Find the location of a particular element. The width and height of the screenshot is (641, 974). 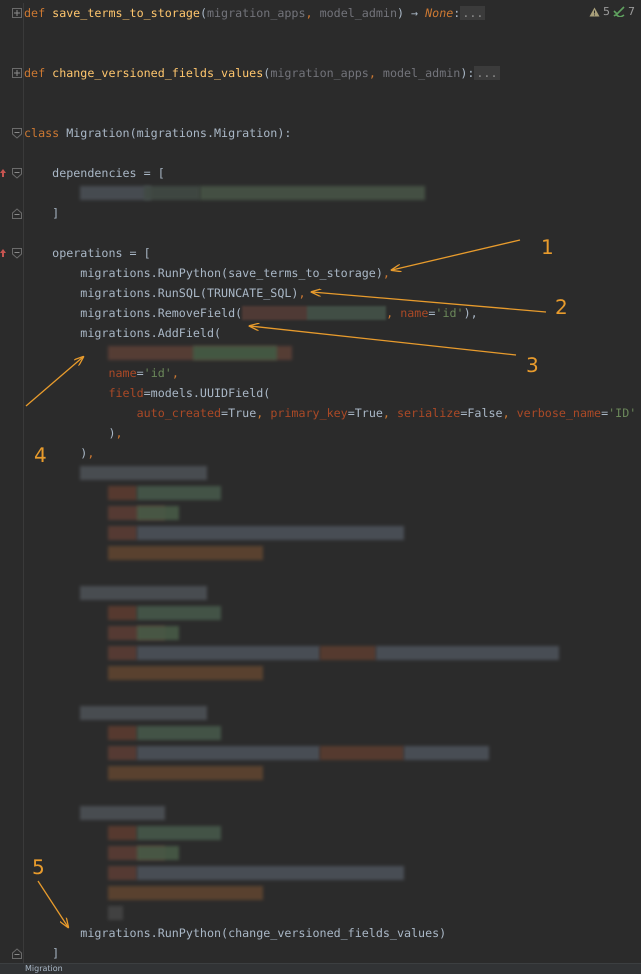

warning-count: 5 is located at coordinates (606, 11).